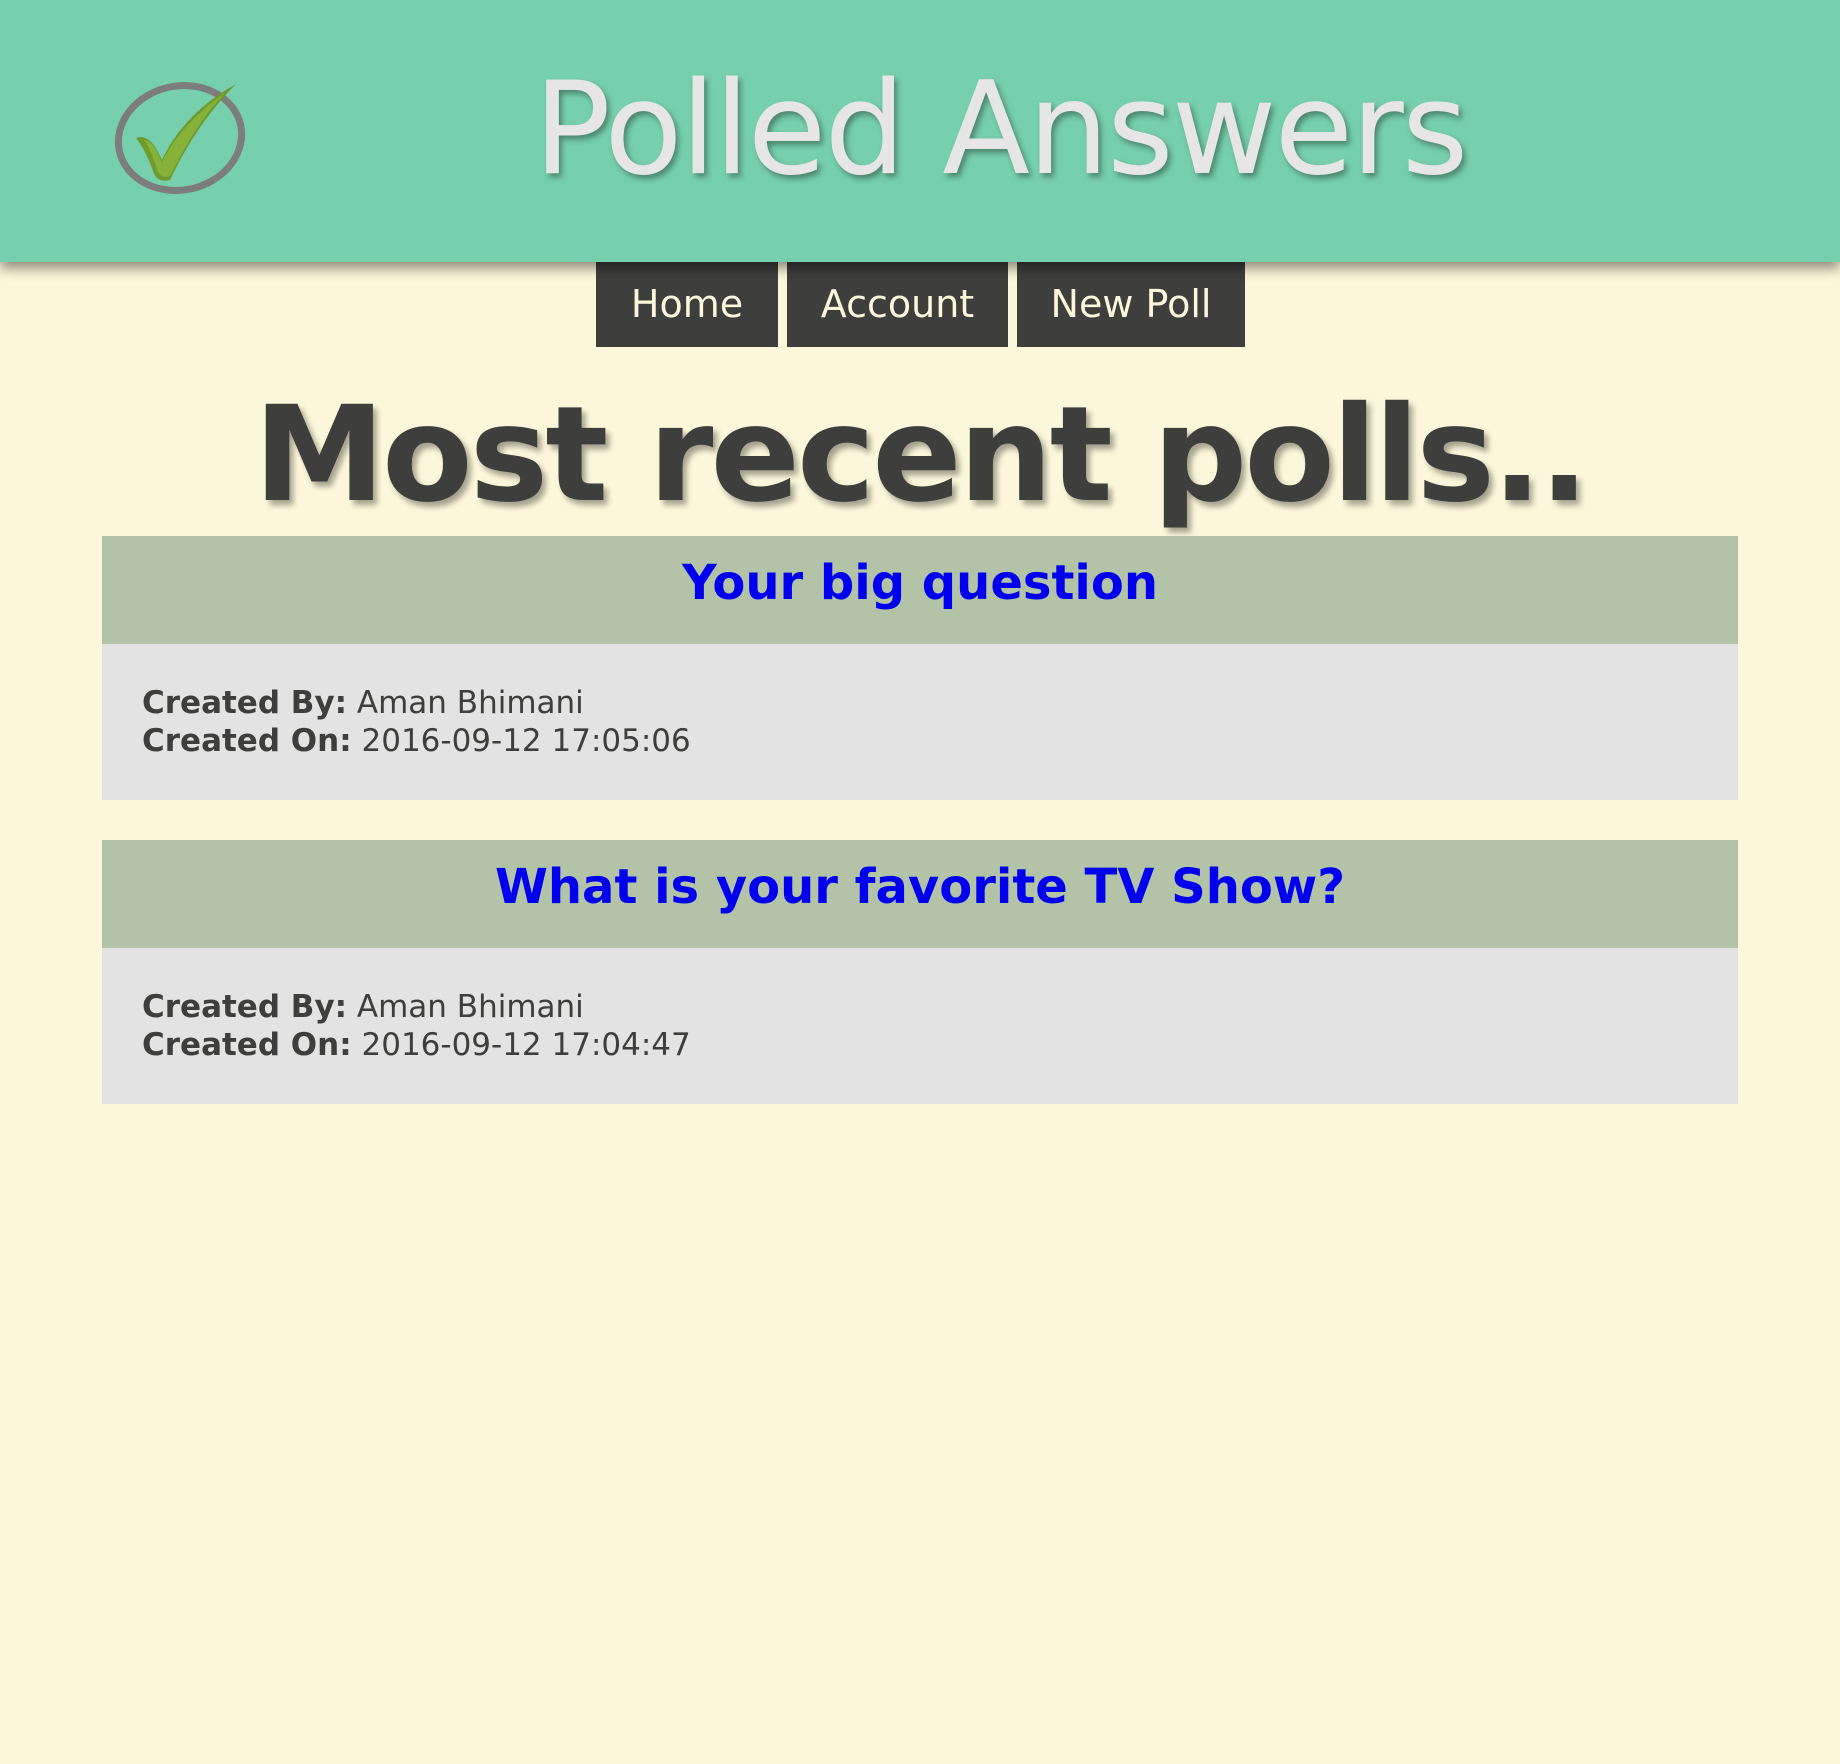  I want to click on site-header: Polled Answers, so click(920, 131).